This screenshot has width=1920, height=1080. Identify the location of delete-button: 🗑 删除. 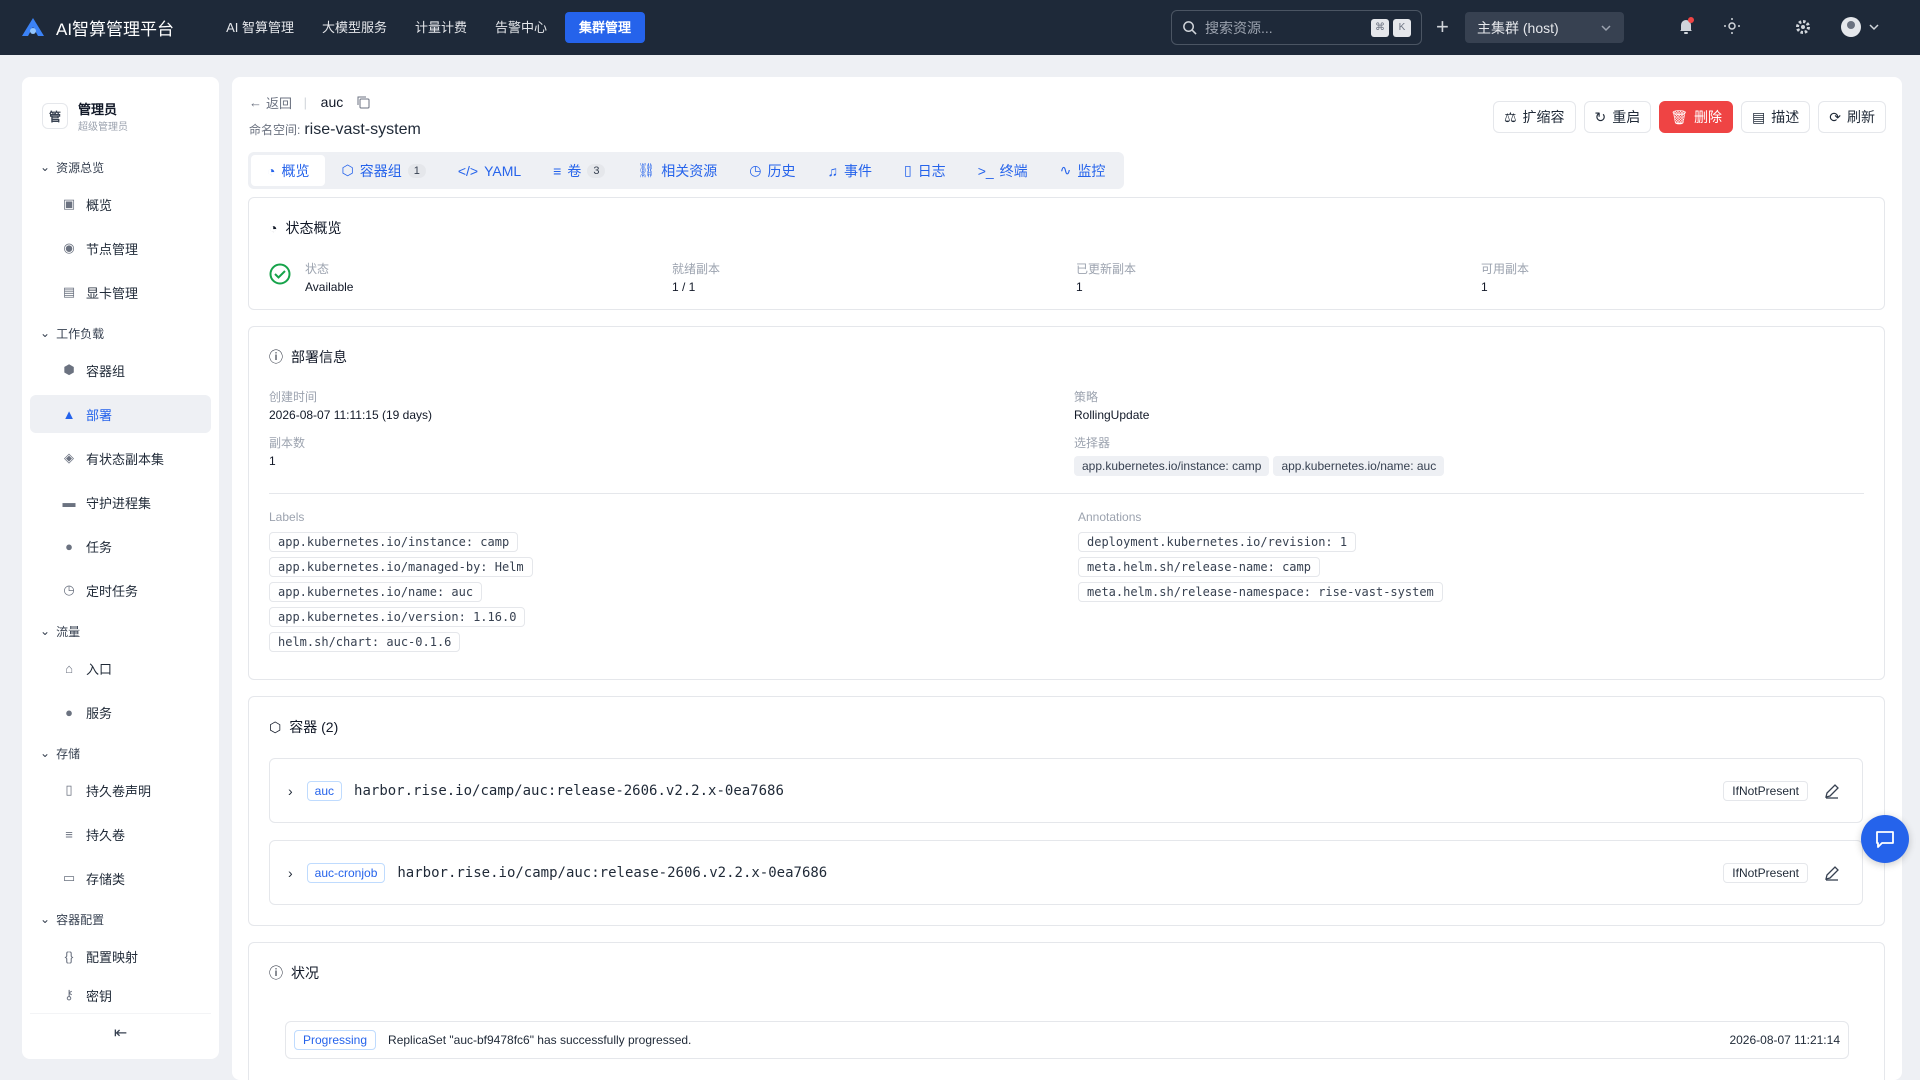
(1696, 117).